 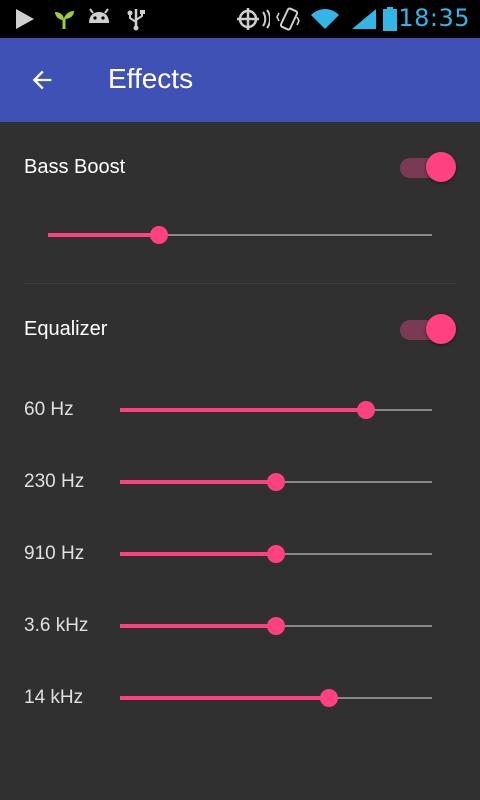 What do you see at coordinates (54, 553) in the screenshot?
I see `eq-band-label: 910 Hz` at bounding box center [54, 553].